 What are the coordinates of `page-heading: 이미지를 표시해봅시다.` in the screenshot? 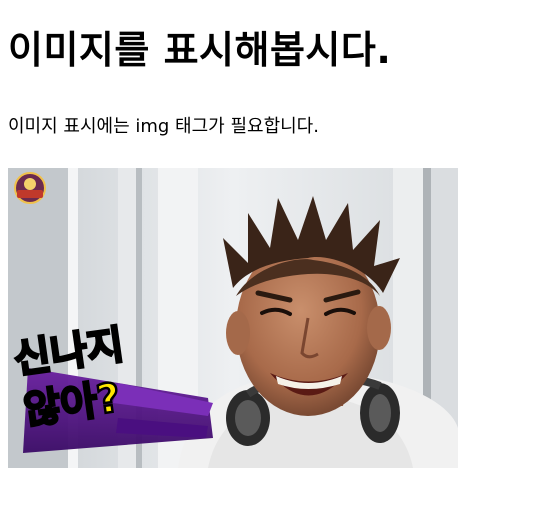 It's located at (200, 50).